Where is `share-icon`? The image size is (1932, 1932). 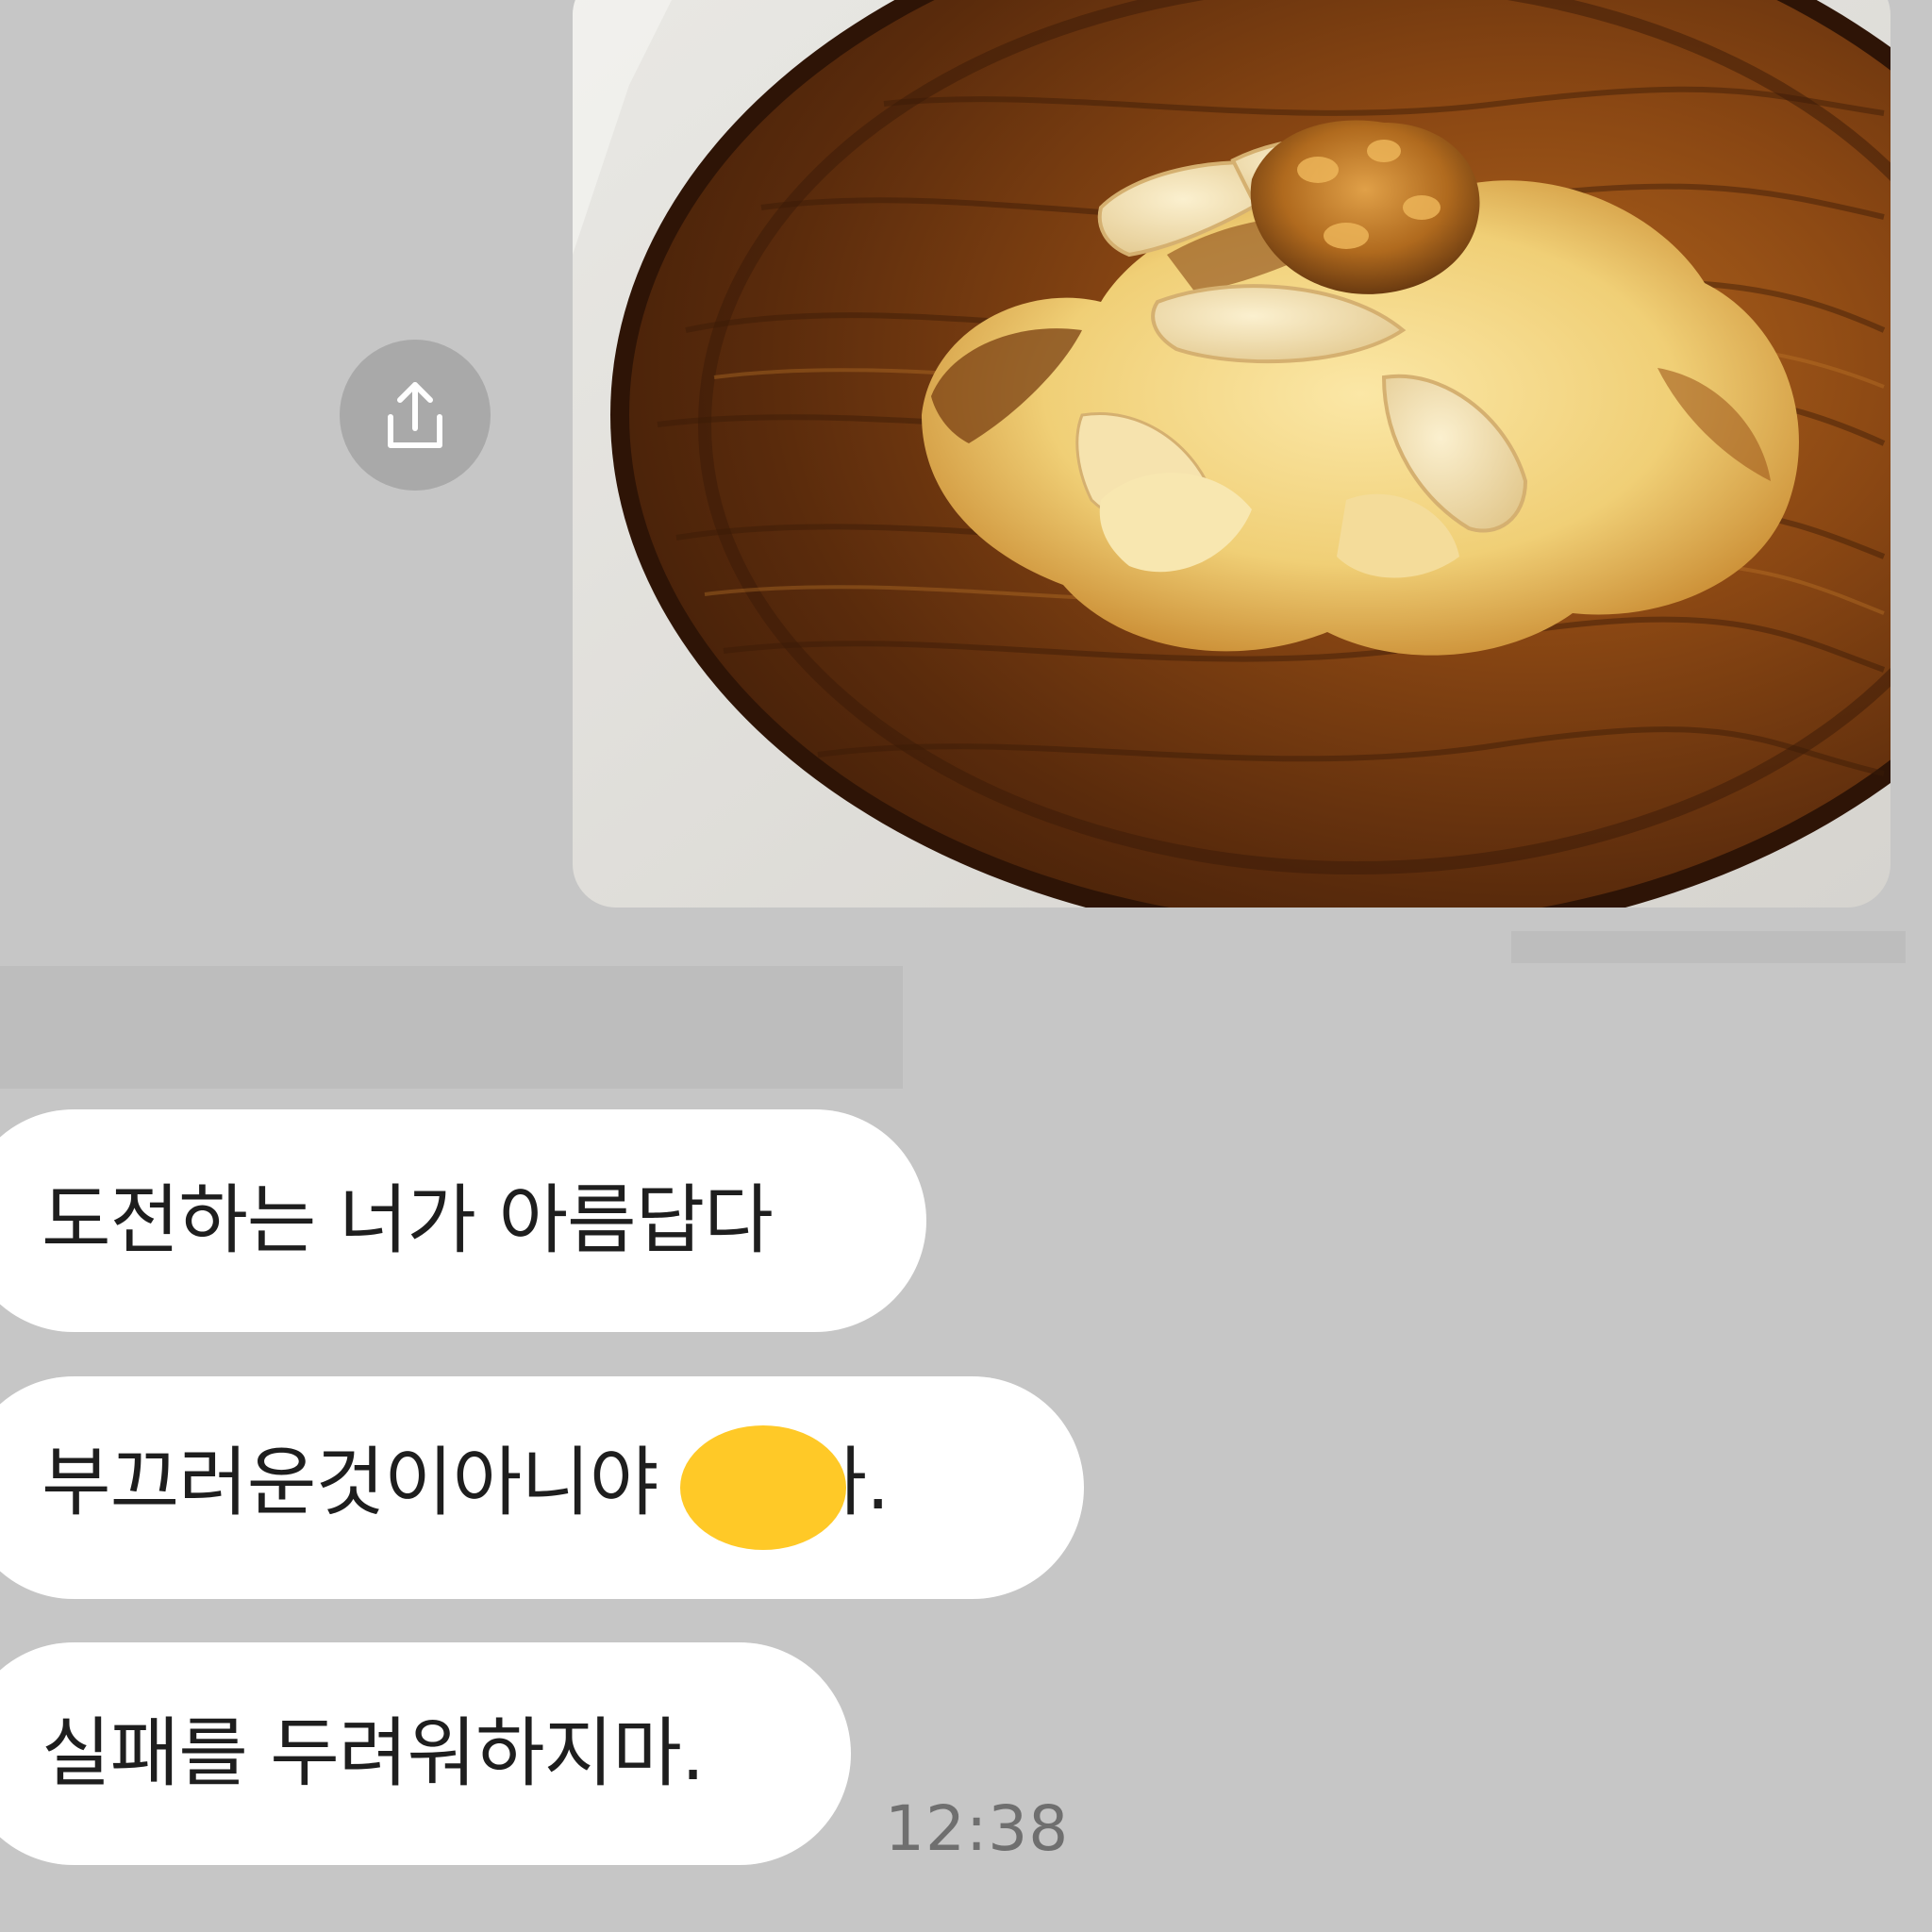
share-icon is located at coordinates (415, 415).